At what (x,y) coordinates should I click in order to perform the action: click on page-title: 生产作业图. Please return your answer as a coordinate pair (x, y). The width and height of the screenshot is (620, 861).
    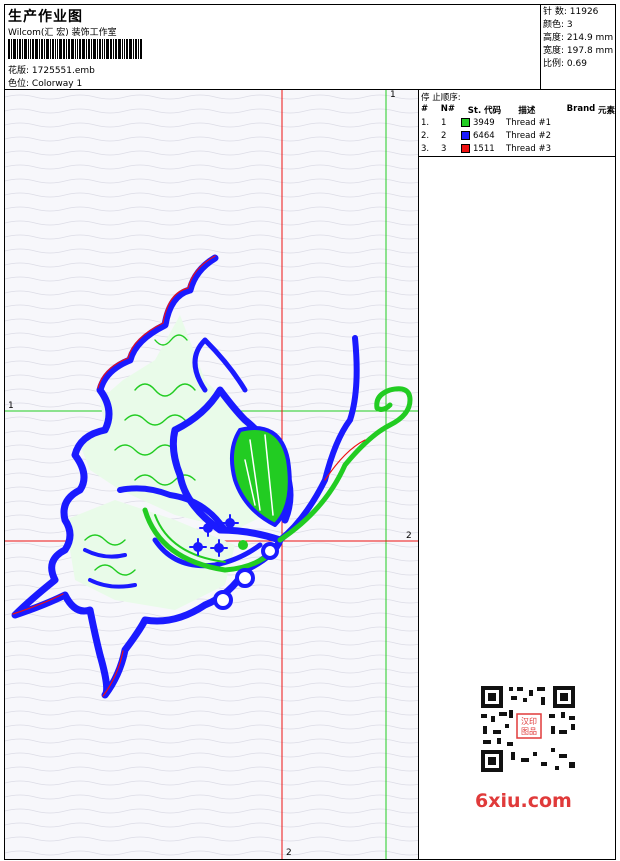
    Looking at the image, I should click on (45, 17).